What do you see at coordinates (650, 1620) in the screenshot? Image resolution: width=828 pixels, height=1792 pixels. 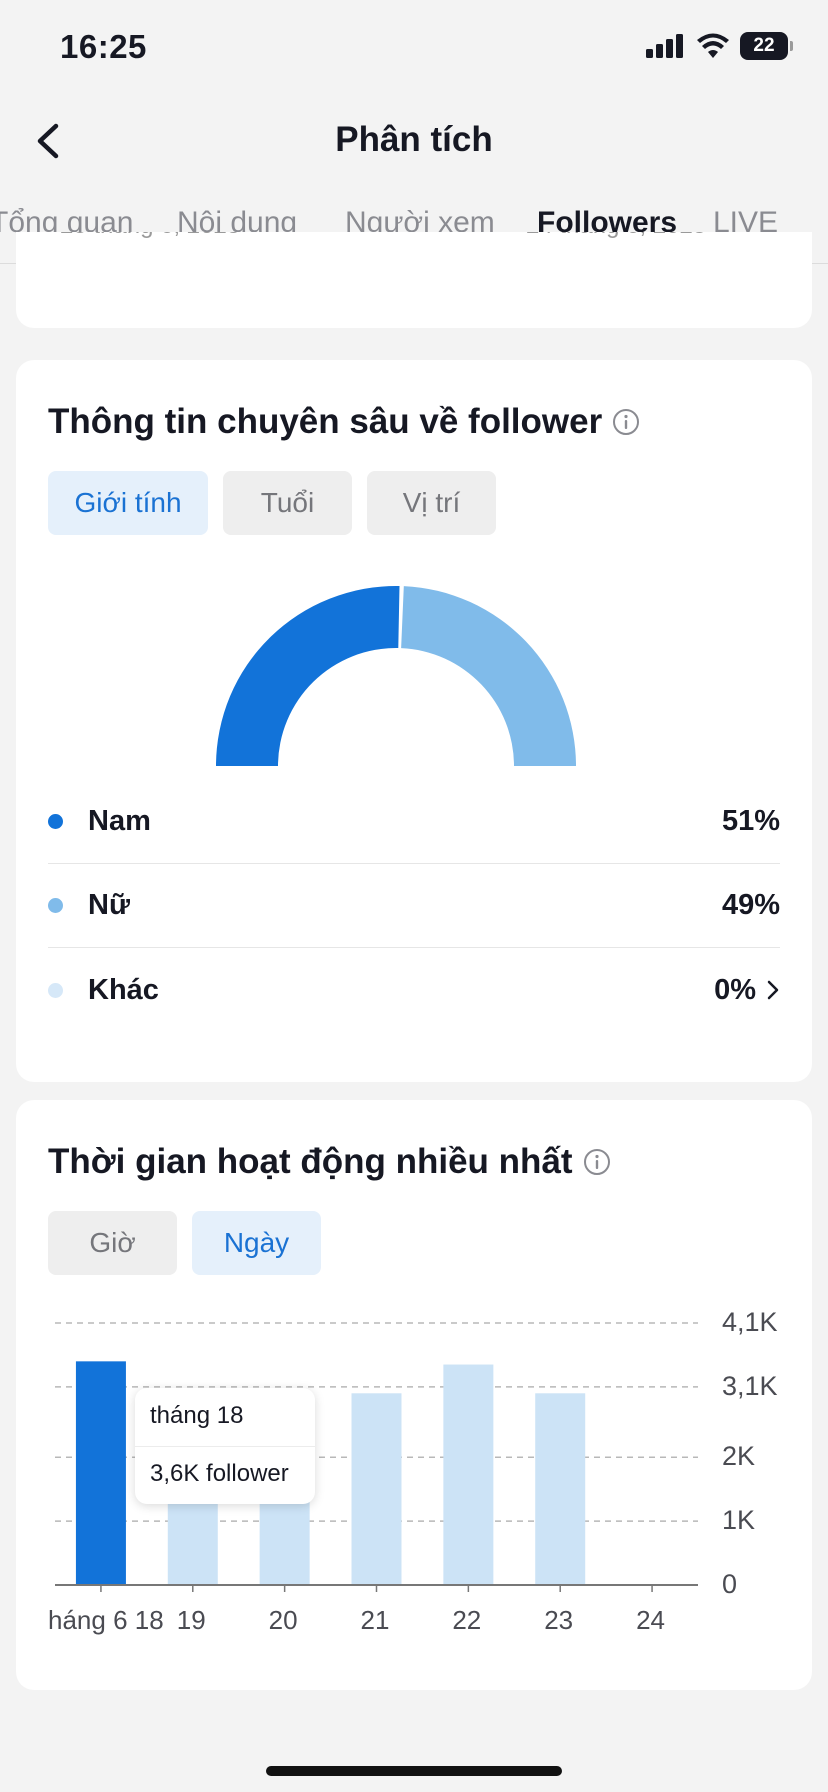 I see `x-tick-label: 24` at bounding box center [650, 1620].